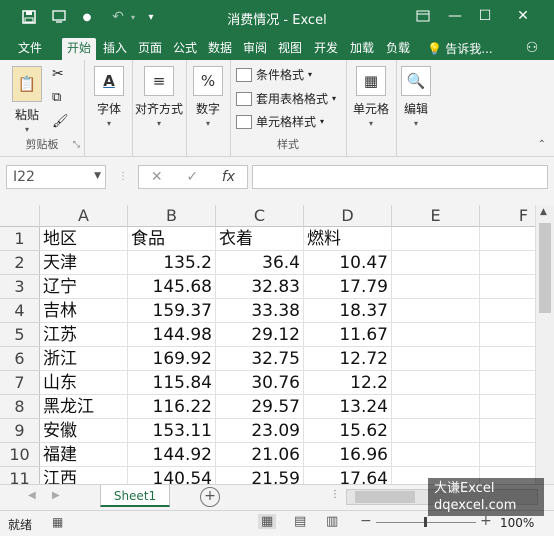 The width and height of the screenshot is (554, 536). Describe the element at coordinates (260, 407) in the screenshot. I see `table-cell: 29.57` at that location.